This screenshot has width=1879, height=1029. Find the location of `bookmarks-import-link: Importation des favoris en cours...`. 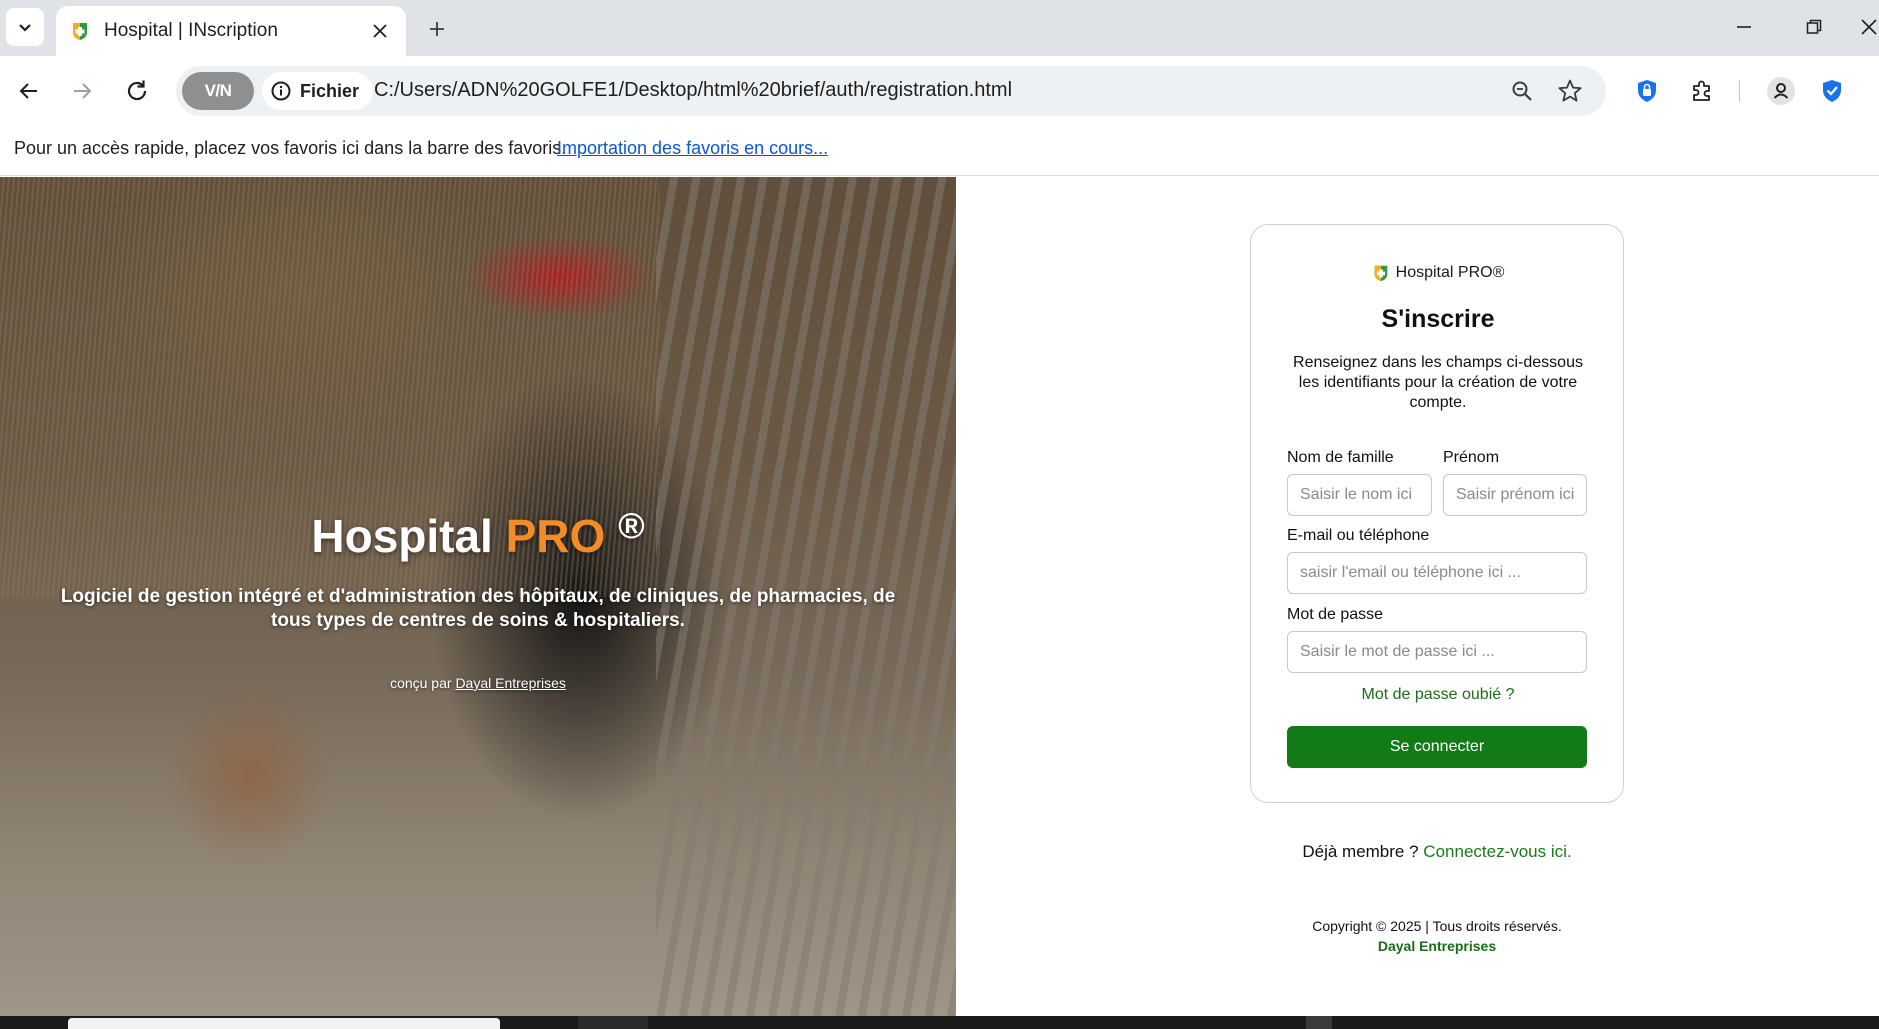

bookmarks-import-link: Importation des favoris en cours... is located at coordinates (692, 148).